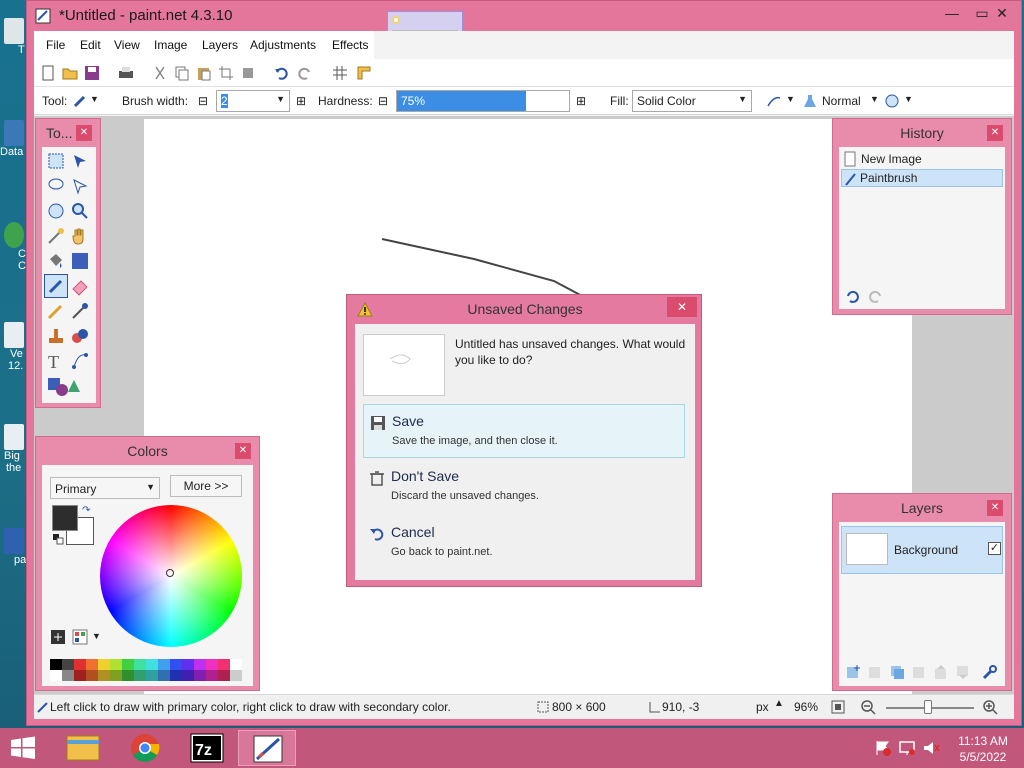  Describe the element at coordinates (56, 336) in the screenshot. I see `clone-stamp-icon` at that location.